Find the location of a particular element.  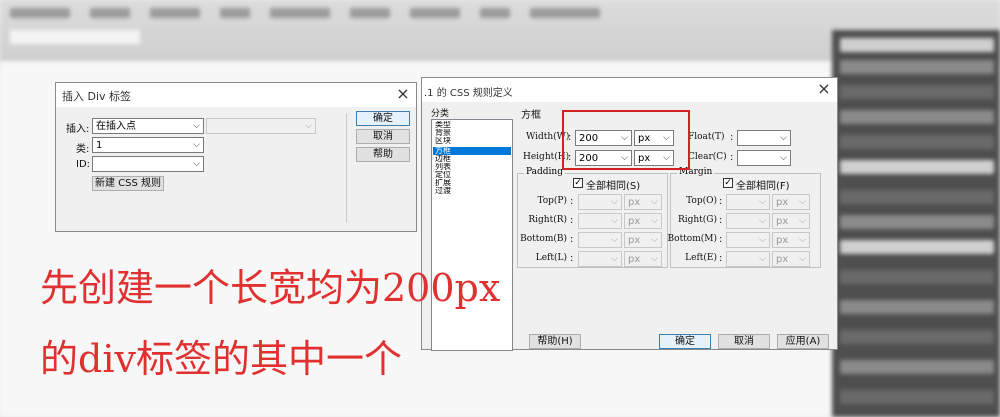

margin-top-unit: px ⌵ is located at coordinates (791, 202).